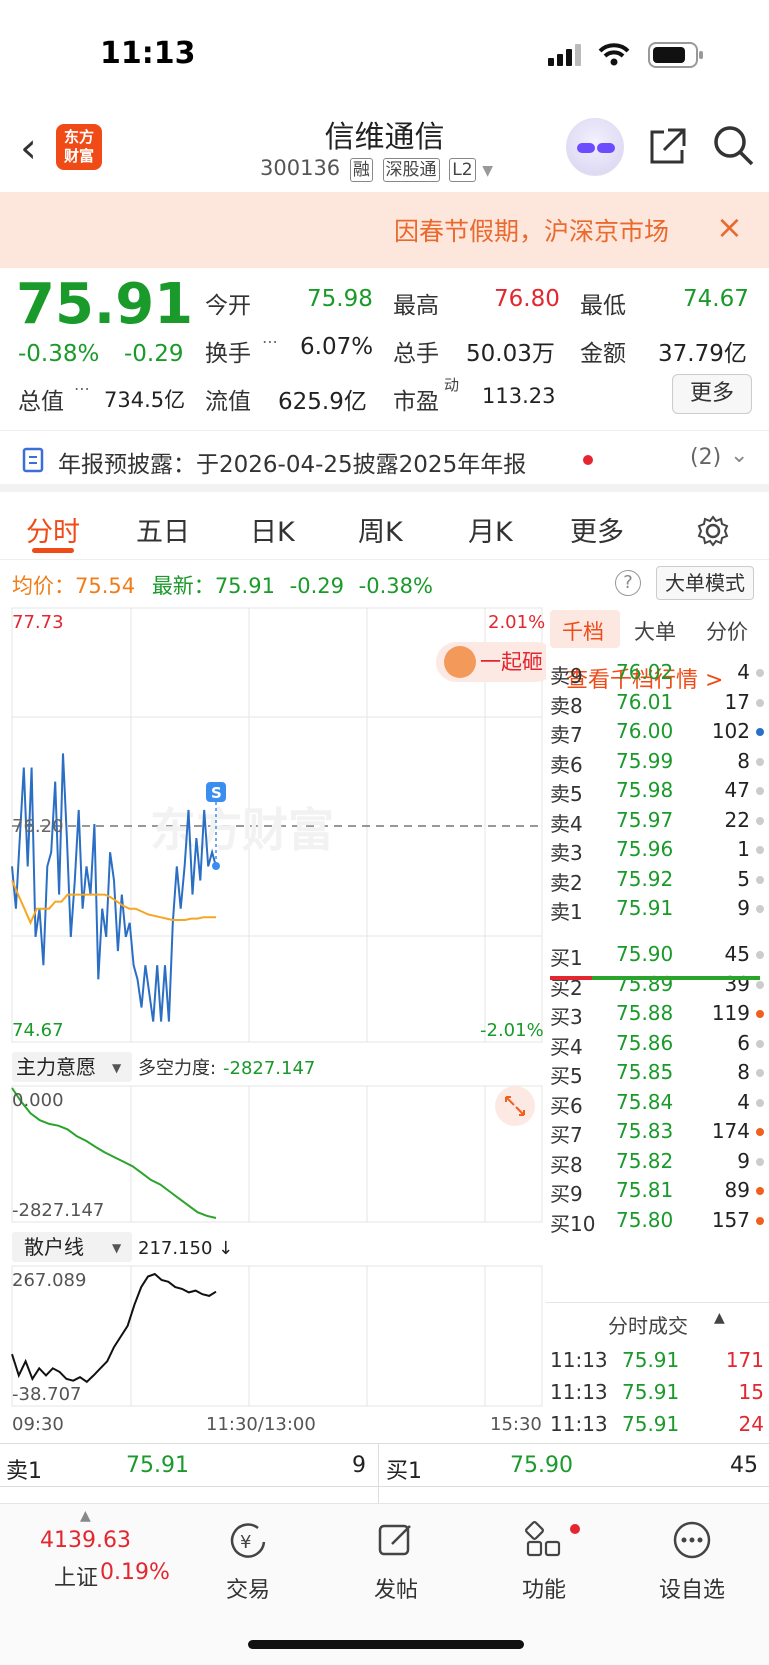 The width and height of the screenshot is (769, 1665). Describe the element at coordinates (515, 1106) in the screenshot. I see `expand-icon` at that location.